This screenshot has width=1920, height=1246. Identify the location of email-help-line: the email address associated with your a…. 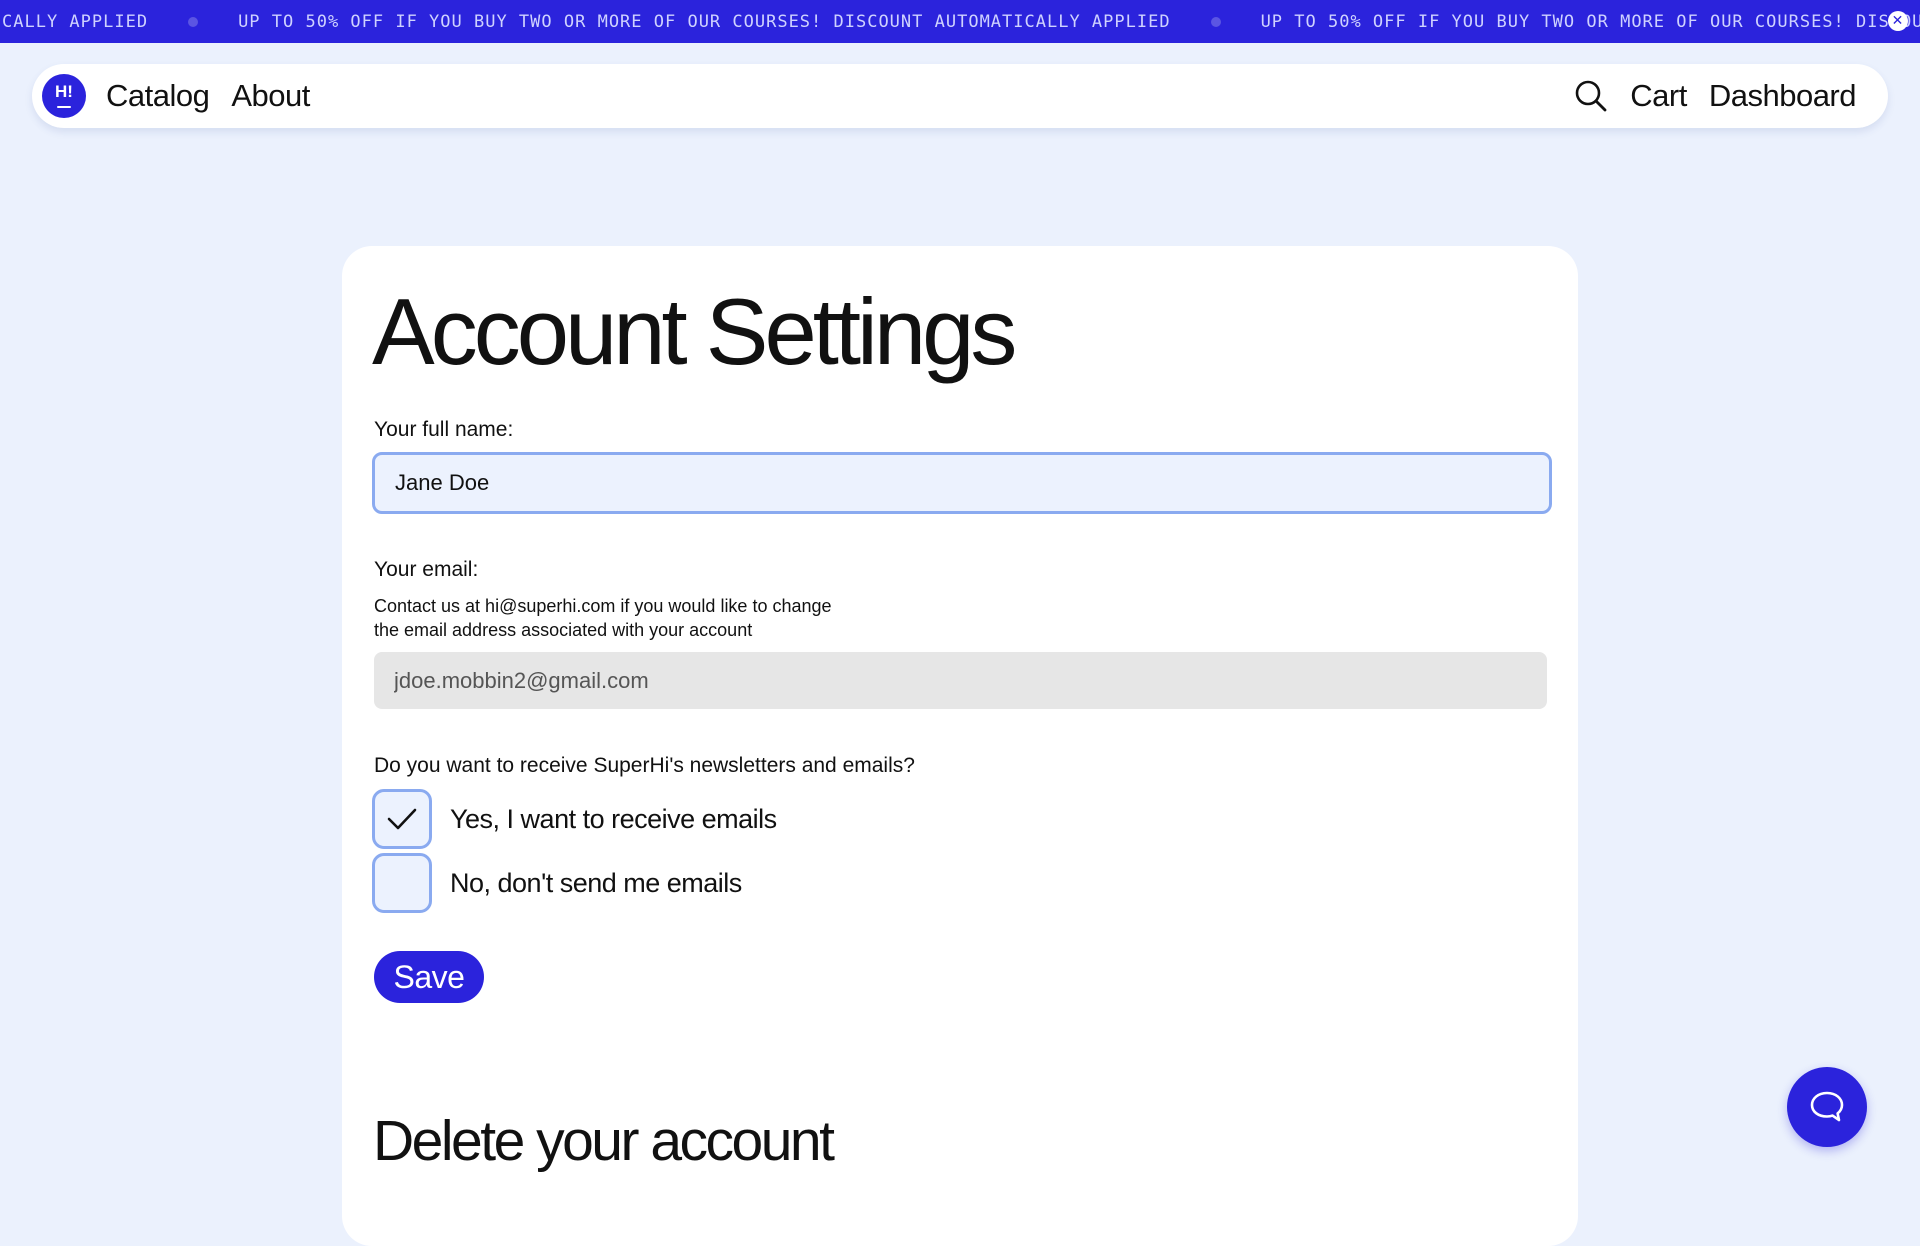
(563, 630).